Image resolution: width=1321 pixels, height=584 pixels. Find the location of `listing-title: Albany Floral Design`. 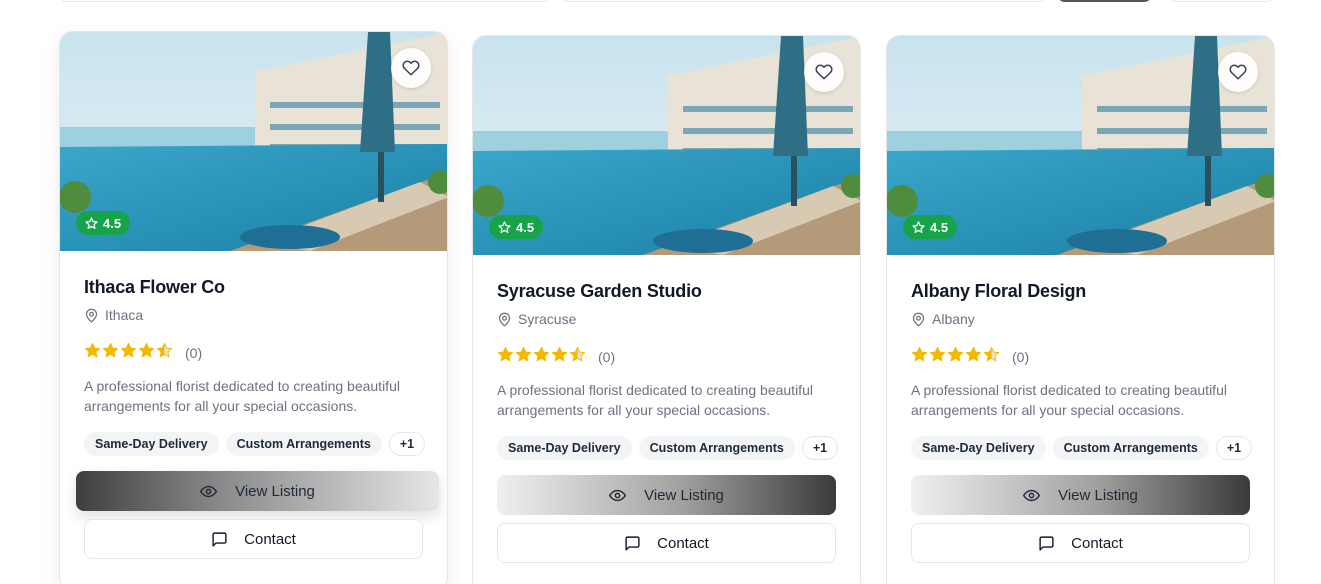

listing-title: Albany Floral Design is located at coordinates (1080, 291).